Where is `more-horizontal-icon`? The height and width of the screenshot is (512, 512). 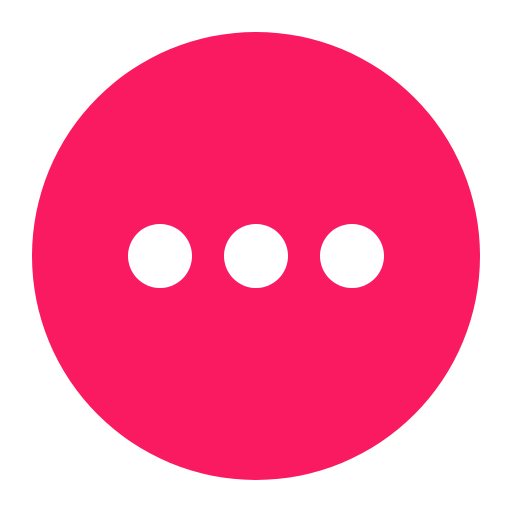 more-horizontal-icon is located at coordinates (256, 256).